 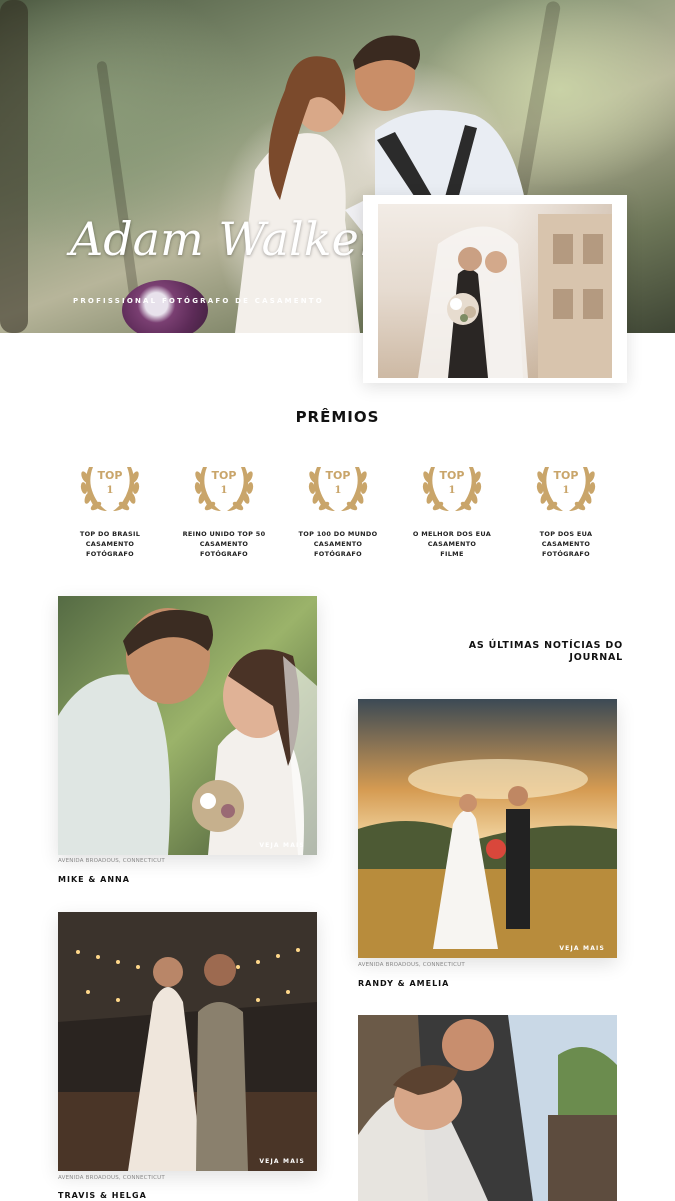 I want to click on award-label: O MELHOR DOS EUA CASAMENTO FILME, so click(x=452, y=544).